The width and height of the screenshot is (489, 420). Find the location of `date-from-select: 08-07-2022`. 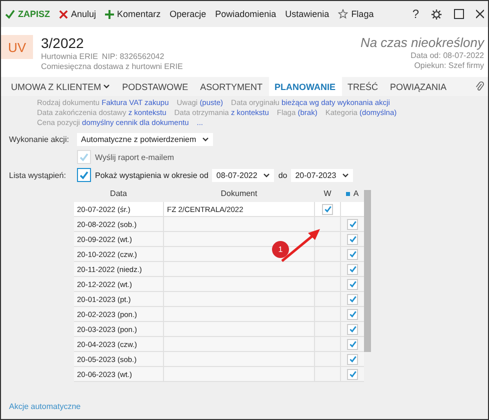

date-from-select: 08-07-2022 is located at coordinates (243, 175).